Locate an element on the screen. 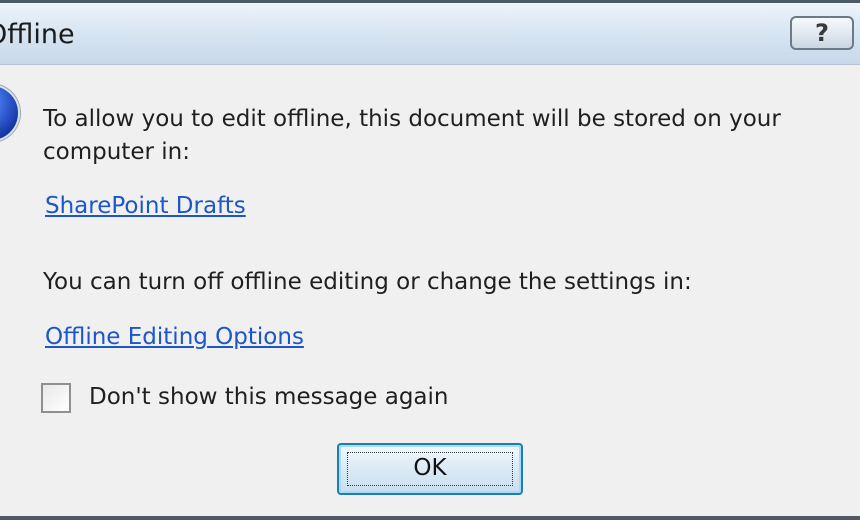  title-bar: Offline ? is located at coordinates (430, 34).